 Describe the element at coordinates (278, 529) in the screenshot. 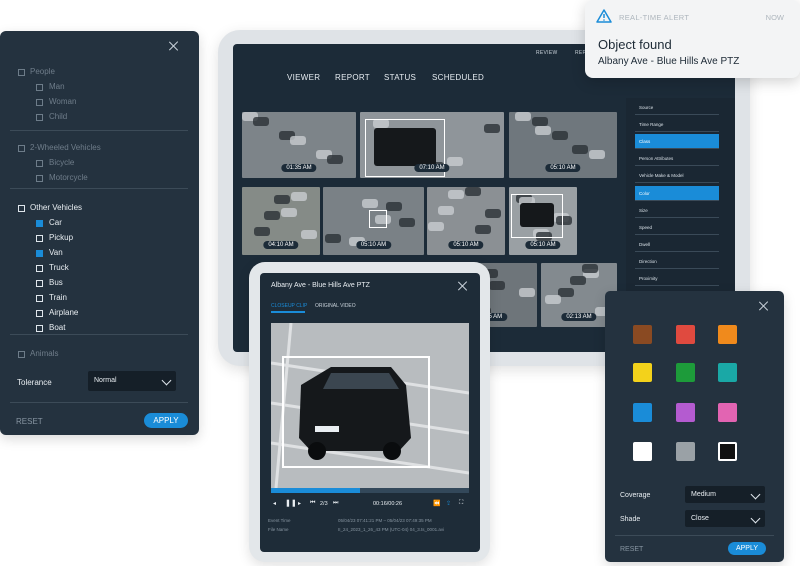

I see `meta-label-file-name: File Name` at that location.